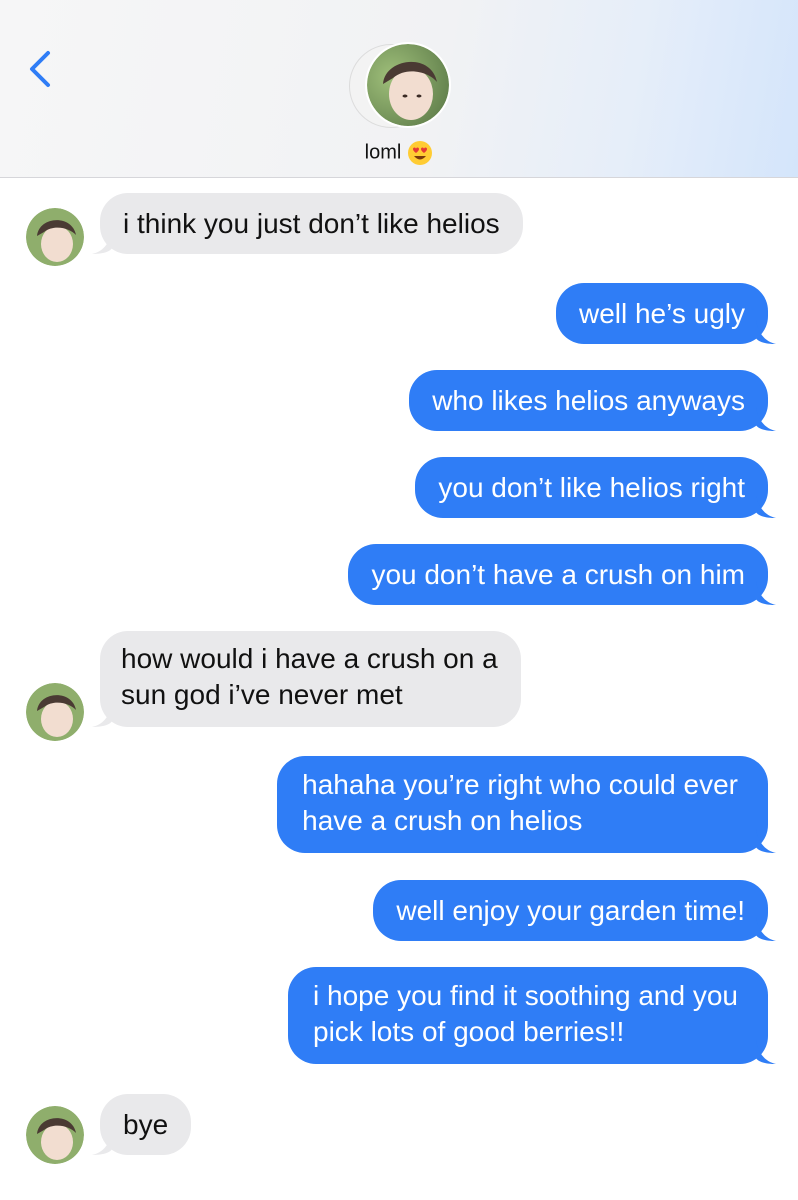 Image resolution: width=798 pixels, height=1200 pixels. I want to click on message-bubble-incoming: i think you just don’t like helios, so click(307, 223).